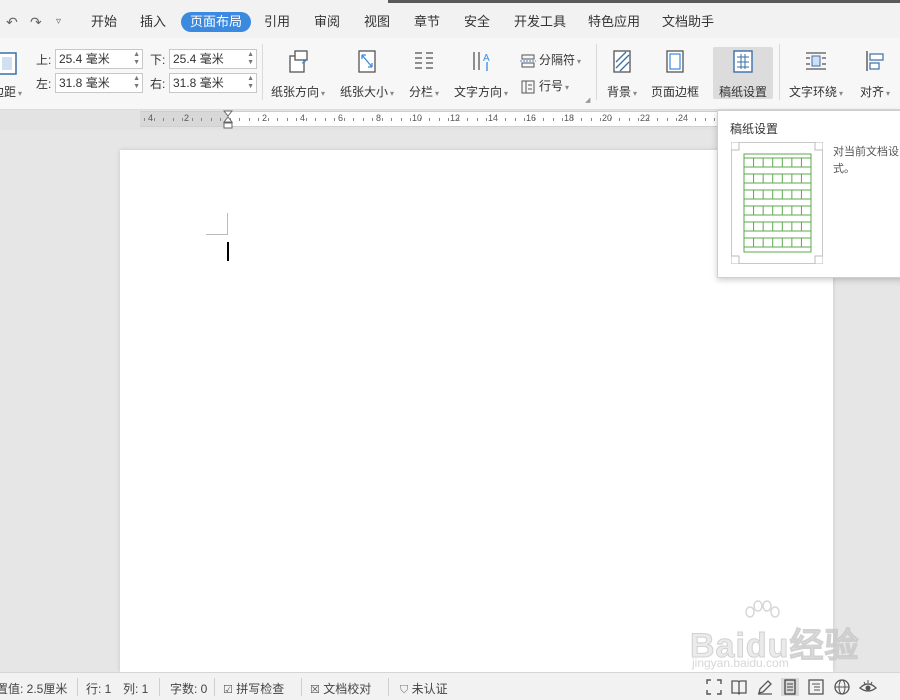  I want to click on outline-view-icon, so click(816, 687).